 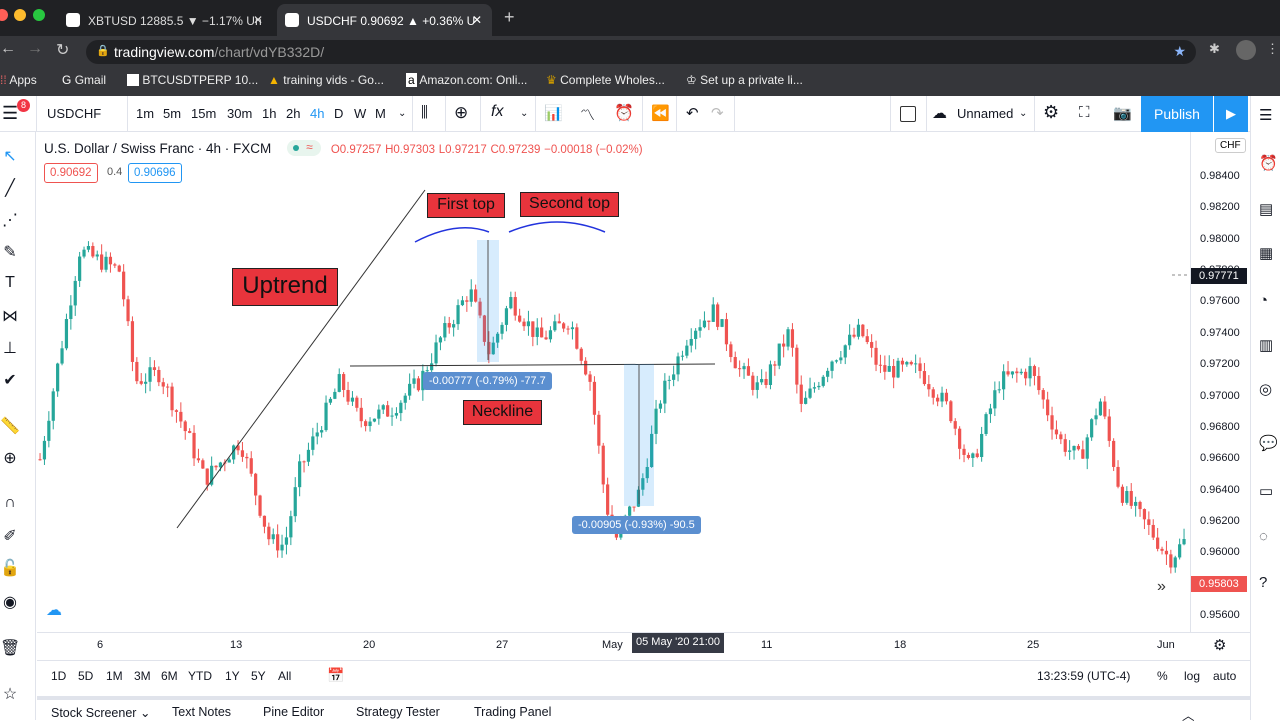 What do you see at coordinates (10, 316) in the screenshot?
I see `pattern-icon: ⋈` at bounding box center [10, 316].